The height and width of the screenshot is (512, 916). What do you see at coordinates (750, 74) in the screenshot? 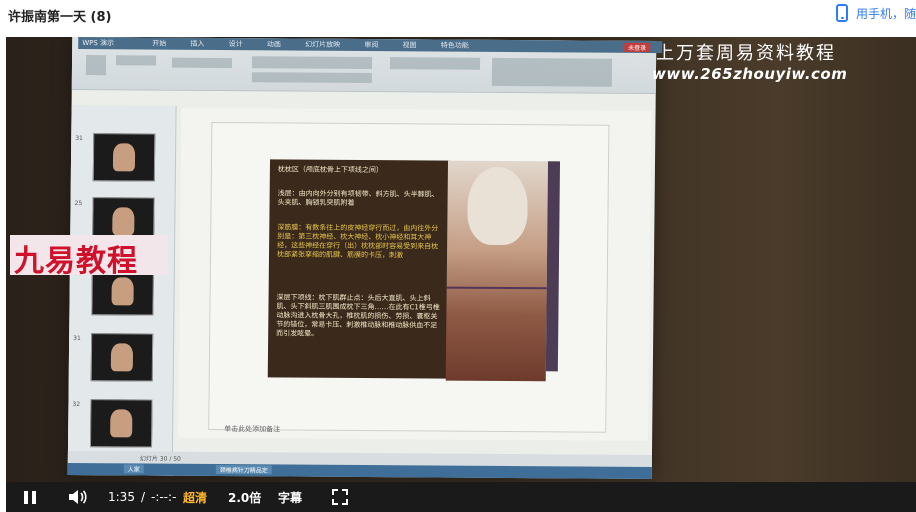
I see `watermark-url: www.265zhouyiw.com` at bounding box center [750, 74].